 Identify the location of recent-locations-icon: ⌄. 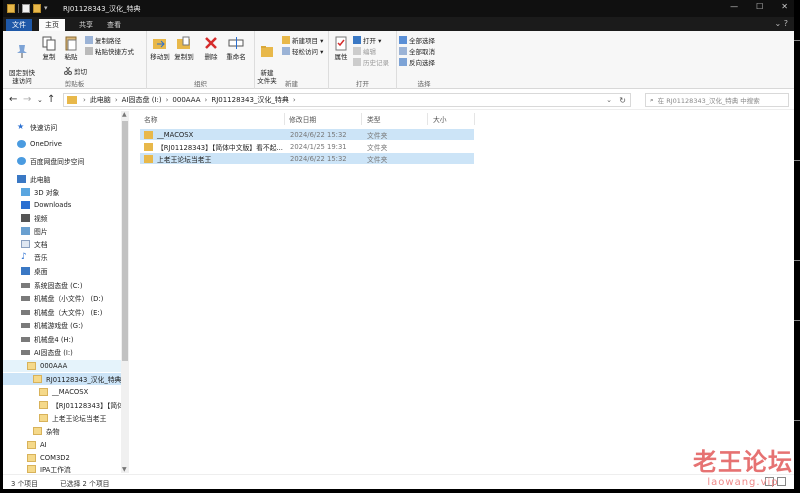
(40, 100).